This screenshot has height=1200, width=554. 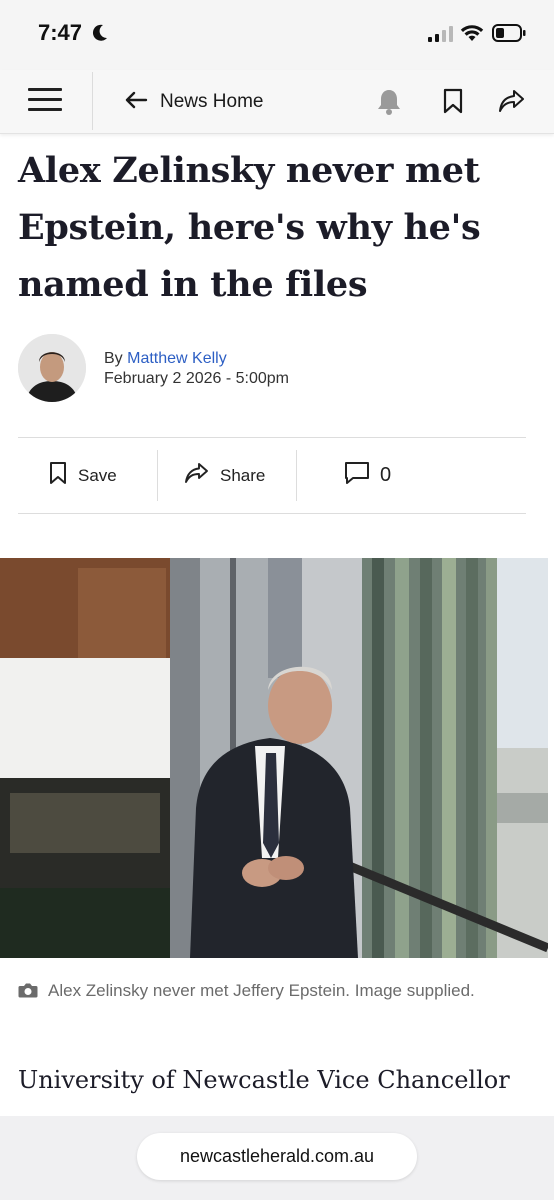 What do you see at coordinates (92, 101) in the screenshot?
I see `header-divider` at bounding box center [92, 101].